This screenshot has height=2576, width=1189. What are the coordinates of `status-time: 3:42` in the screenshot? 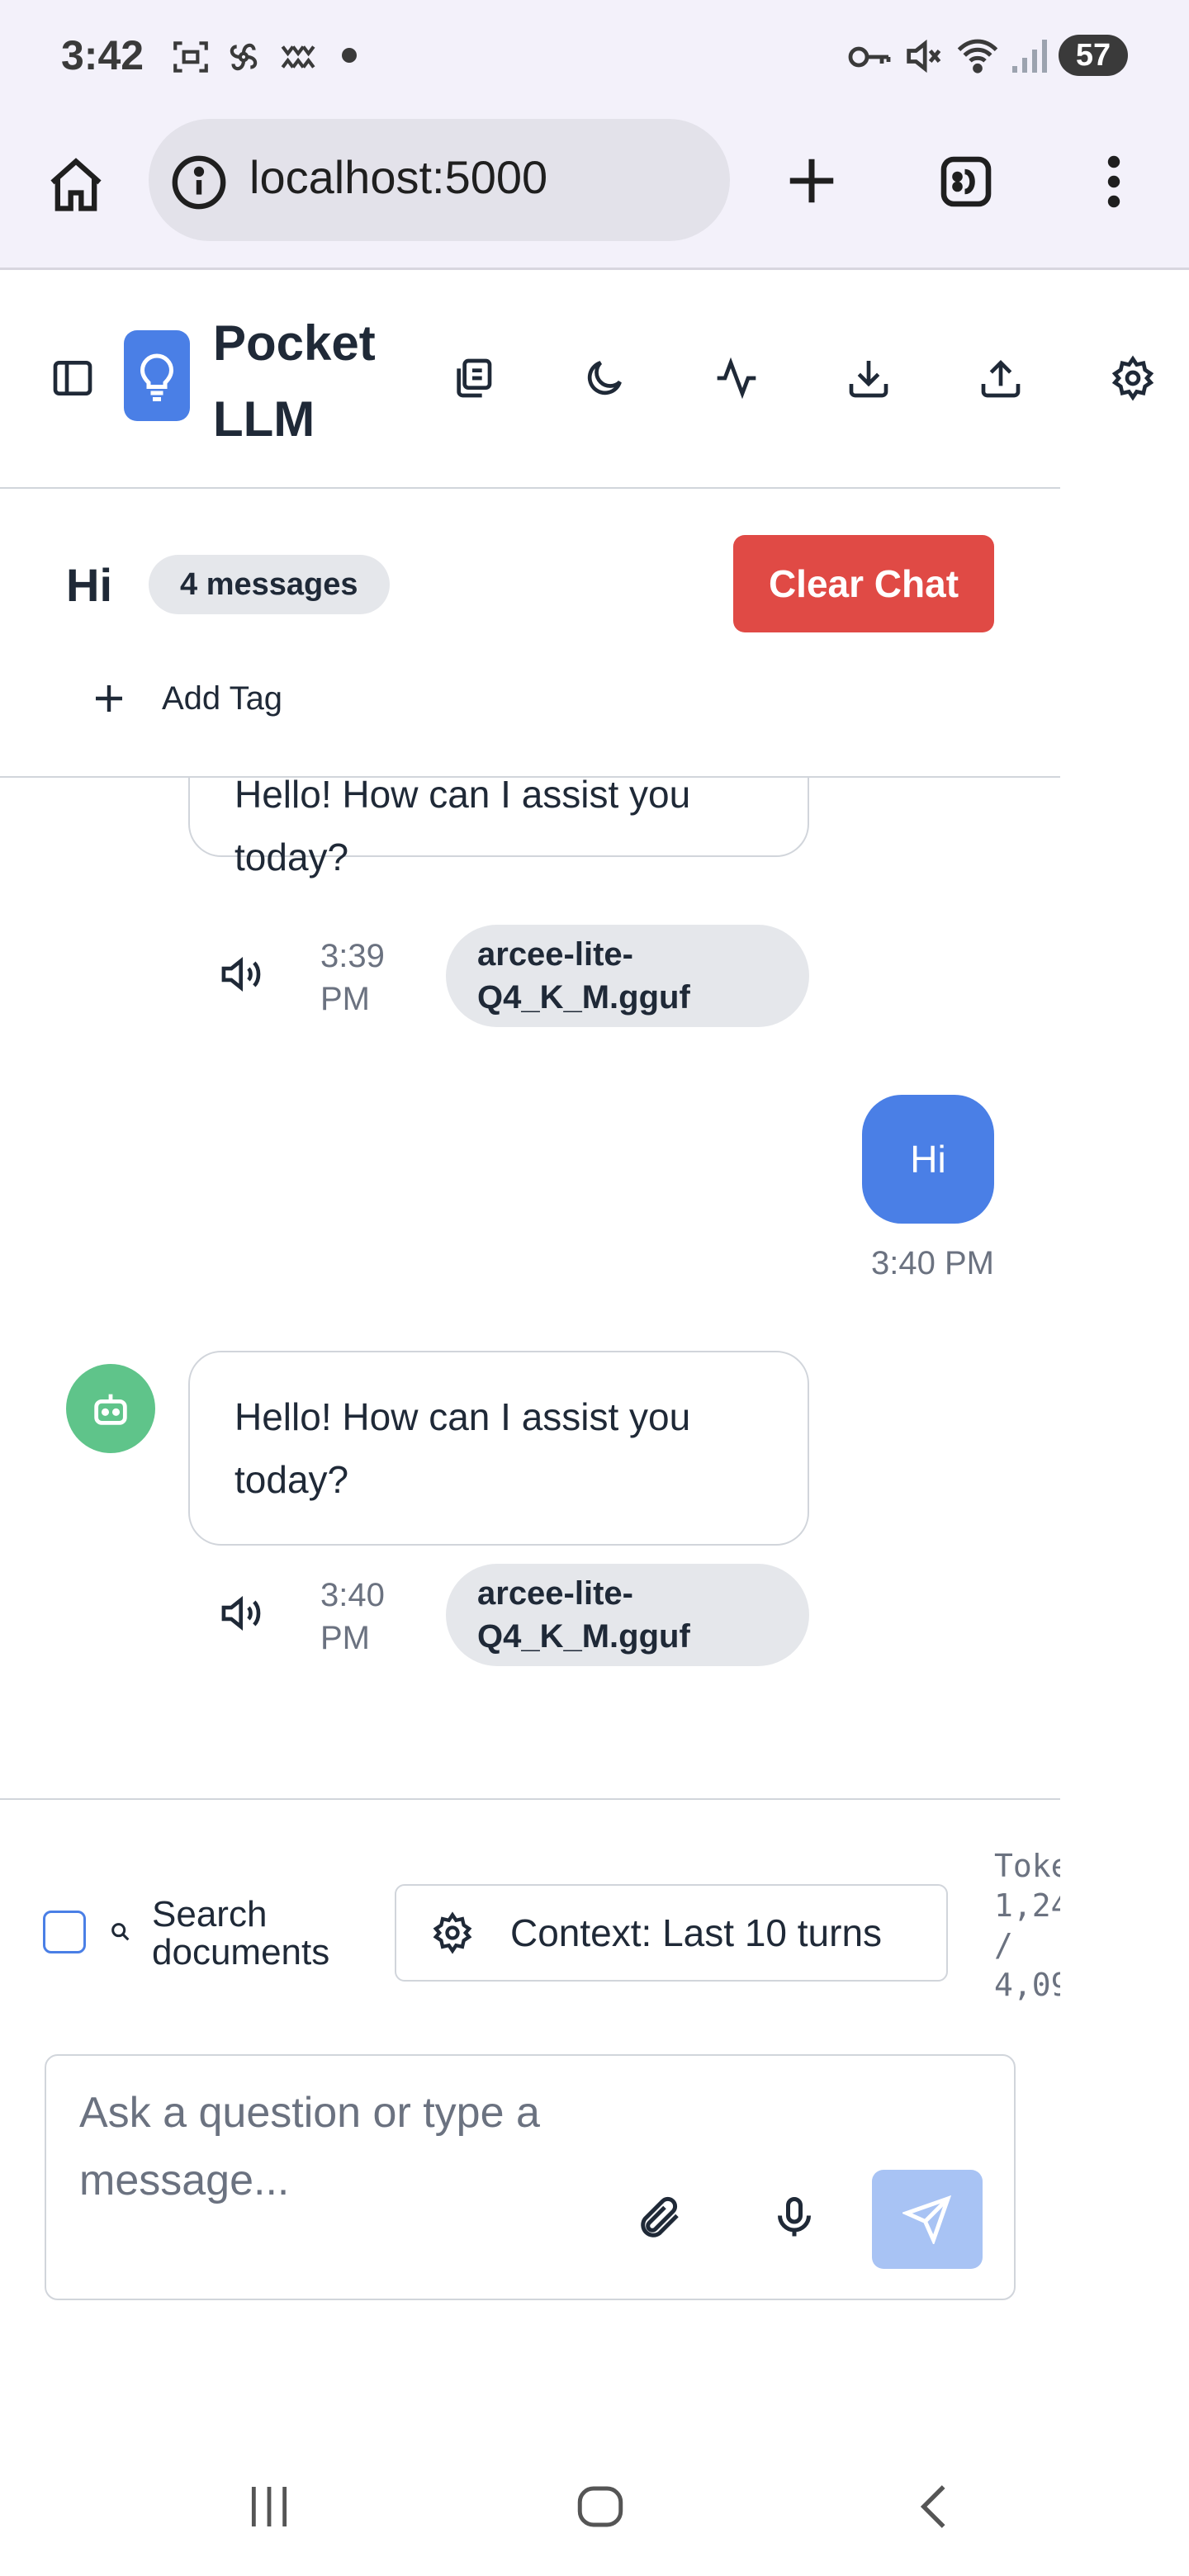 It's located at (102, 55).